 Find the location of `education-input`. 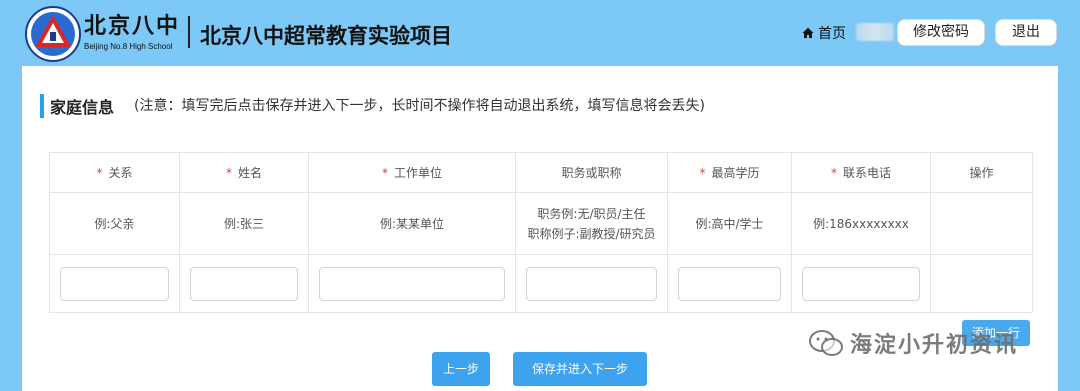

education-input is located at coordinates (729, 283).